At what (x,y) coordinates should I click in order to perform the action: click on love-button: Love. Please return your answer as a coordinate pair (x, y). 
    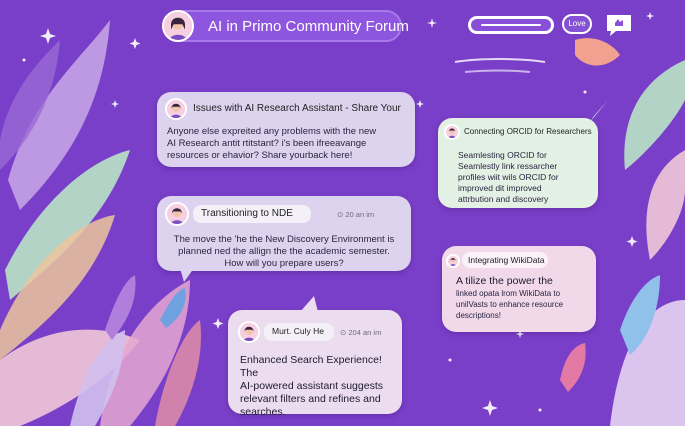
    Looking at the image, I should click on (577, 24).